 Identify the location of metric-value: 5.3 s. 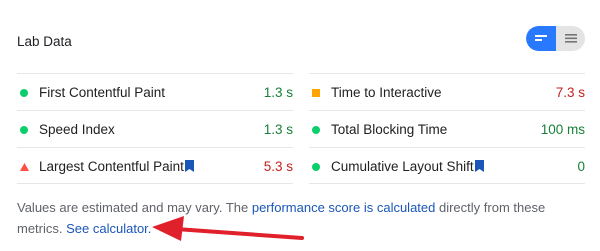
(278, 166).